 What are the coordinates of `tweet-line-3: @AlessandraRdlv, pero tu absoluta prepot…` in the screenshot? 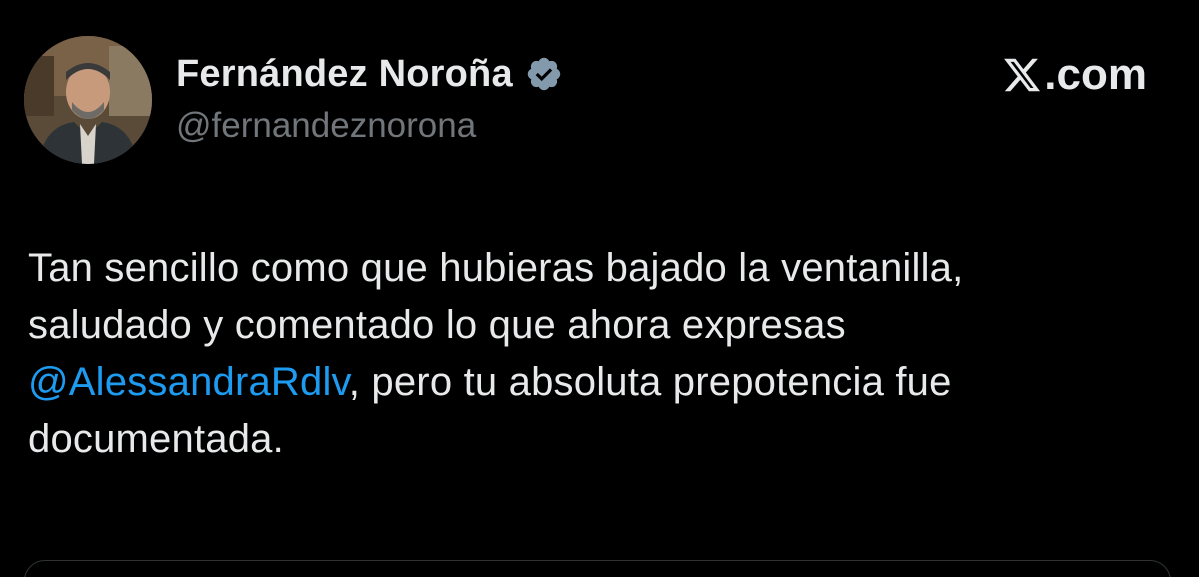 It's located at (603, 382).